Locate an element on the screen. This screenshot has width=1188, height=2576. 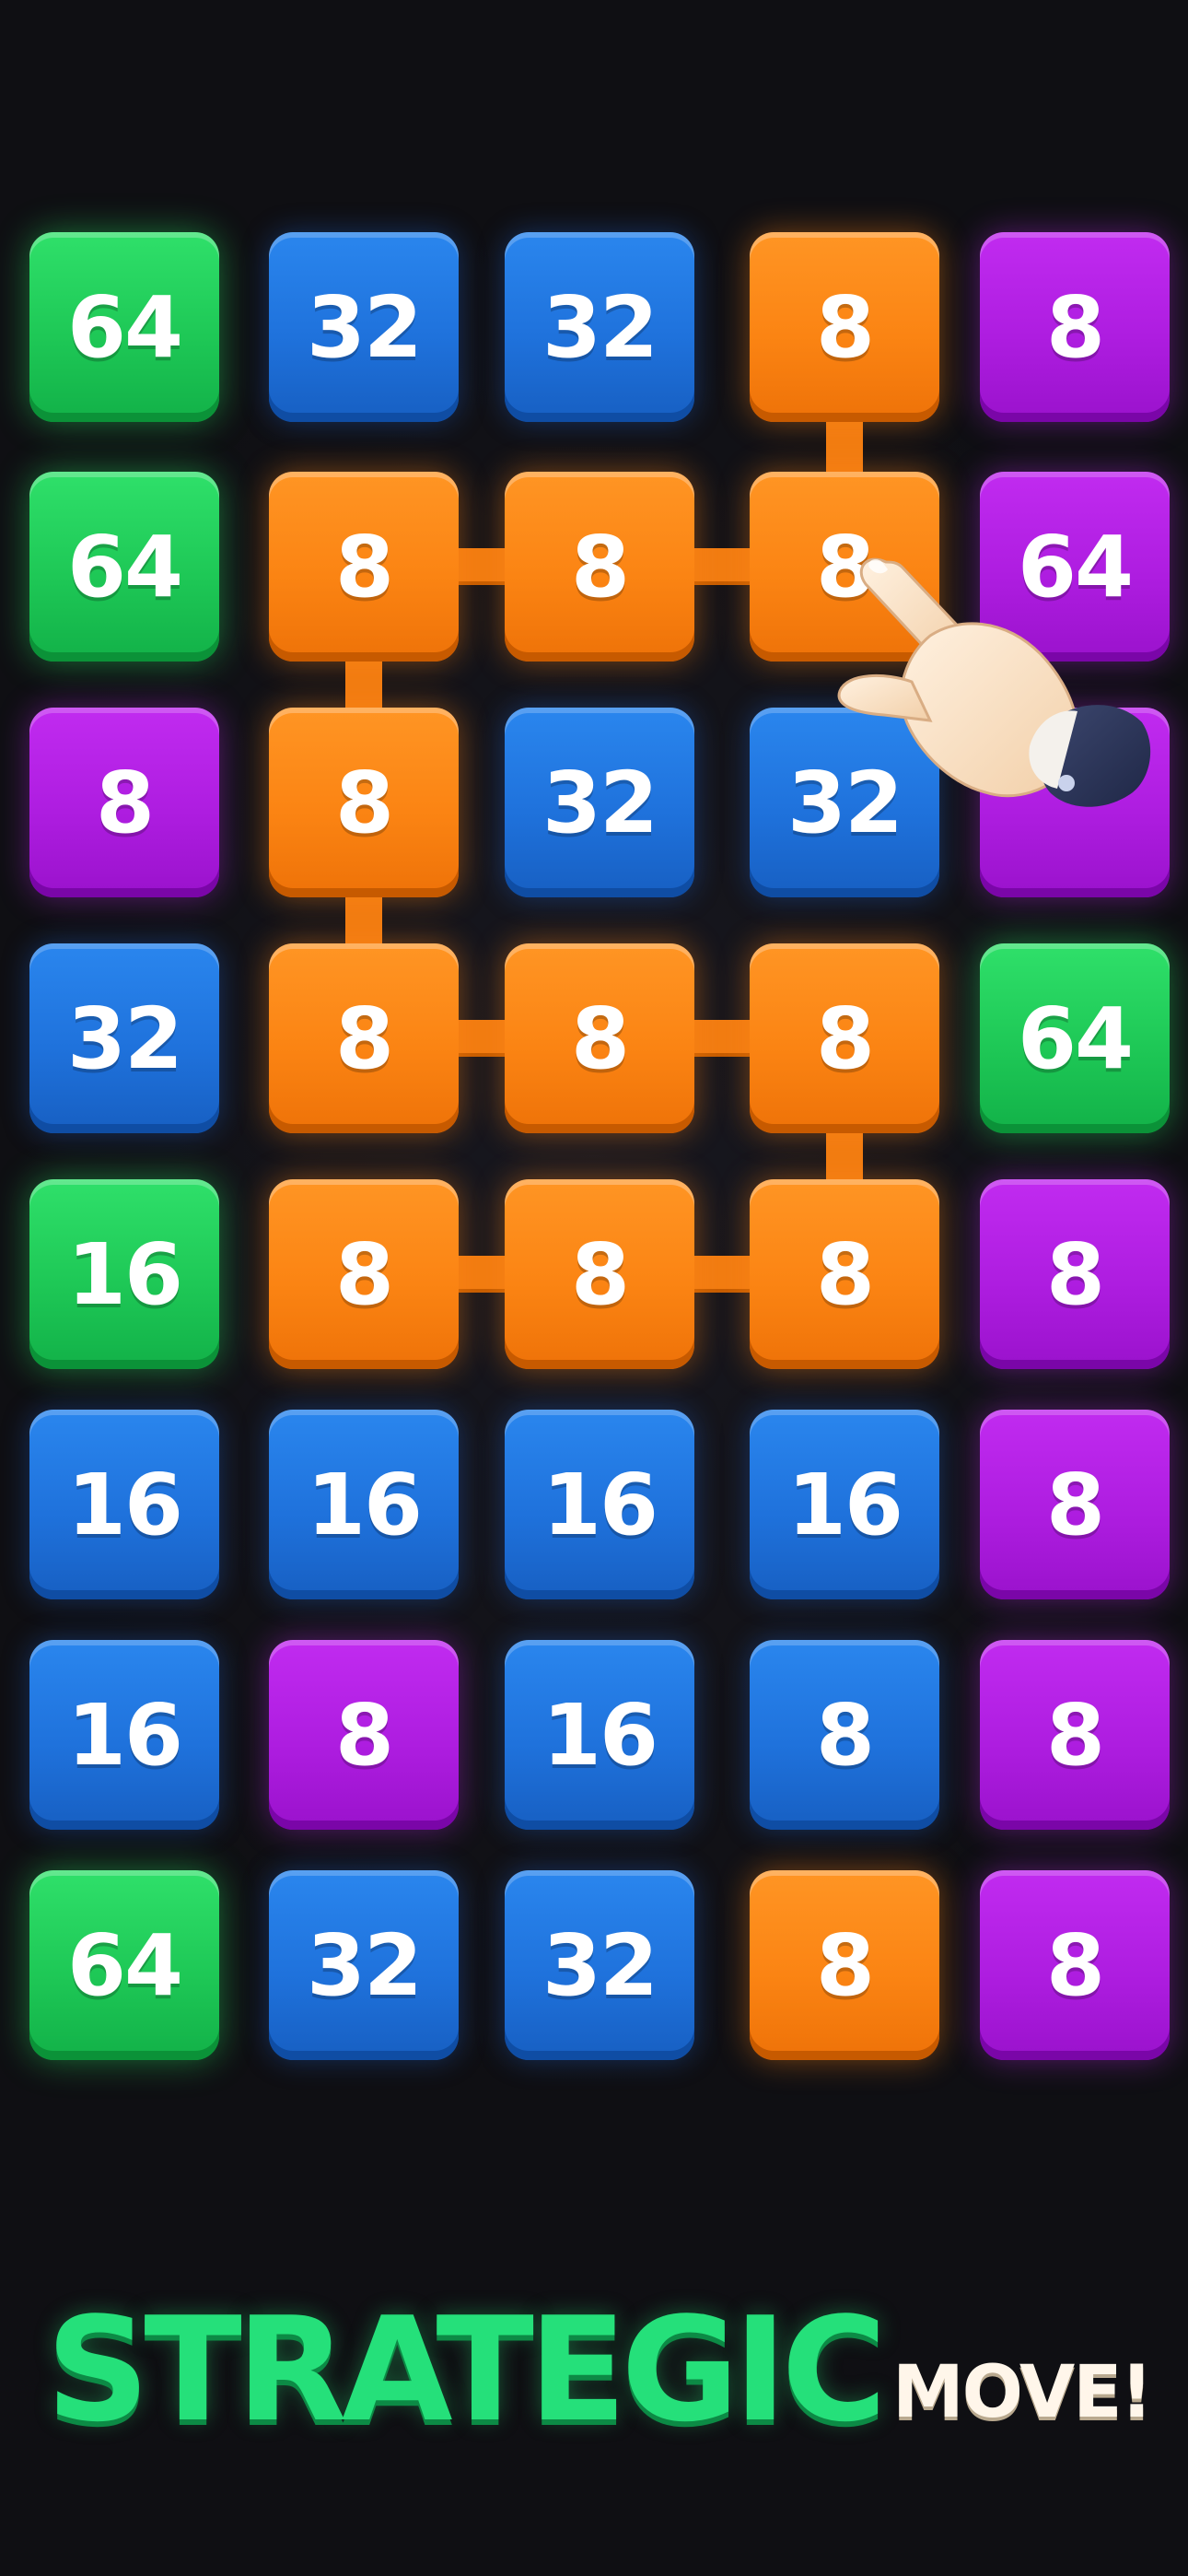
tile-r5-c5: 8 is located at coordinates (1075, 1274).